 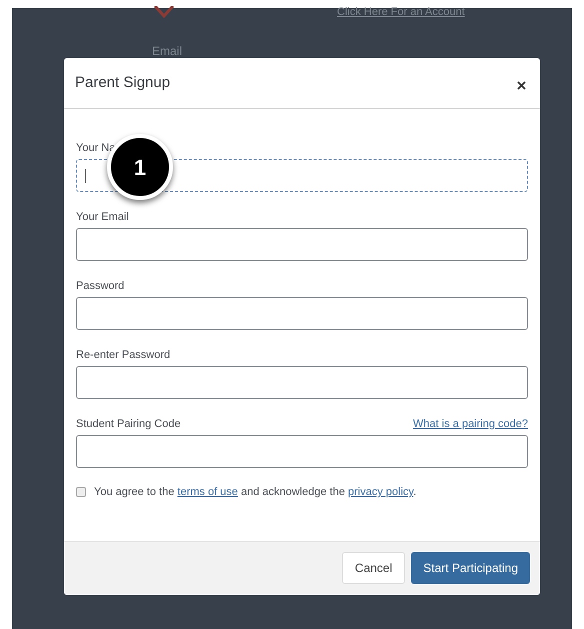 I want to click on account-link: Click Here For an Account, so click(x=401, y=12).